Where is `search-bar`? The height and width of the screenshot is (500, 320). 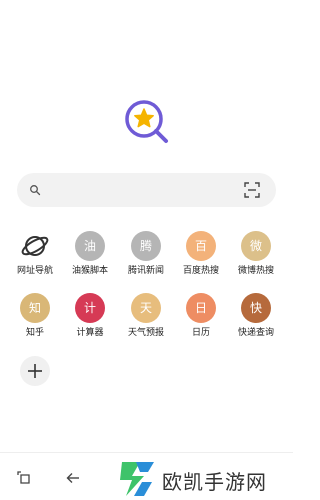
search-bar is located at coordinates (146, 190).